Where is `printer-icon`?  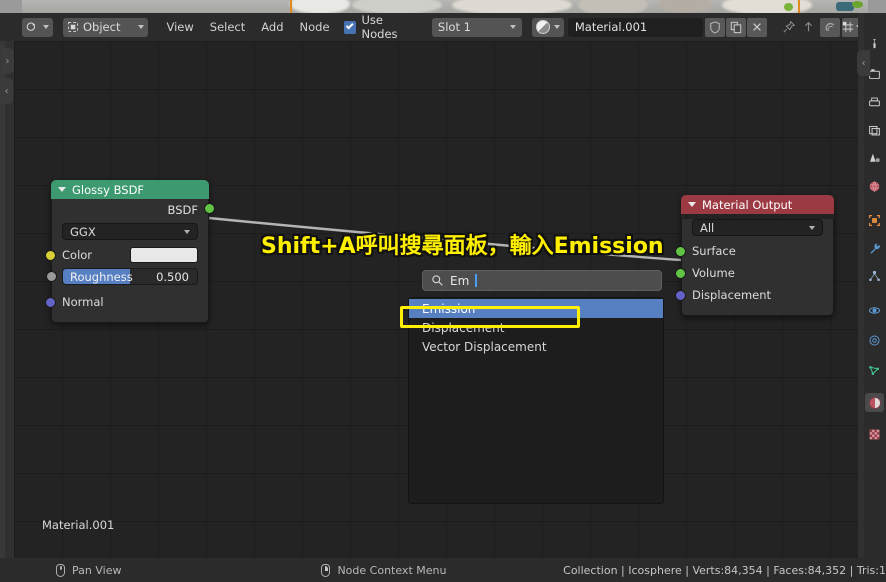 printer-icon is located at coordinates (874, 102).